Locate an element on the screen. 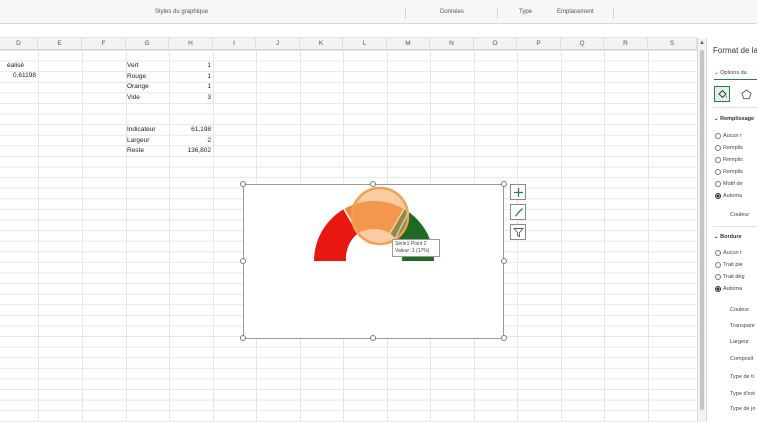  vertical-scrollbar: ▲ is located at coordinates (701, 230).